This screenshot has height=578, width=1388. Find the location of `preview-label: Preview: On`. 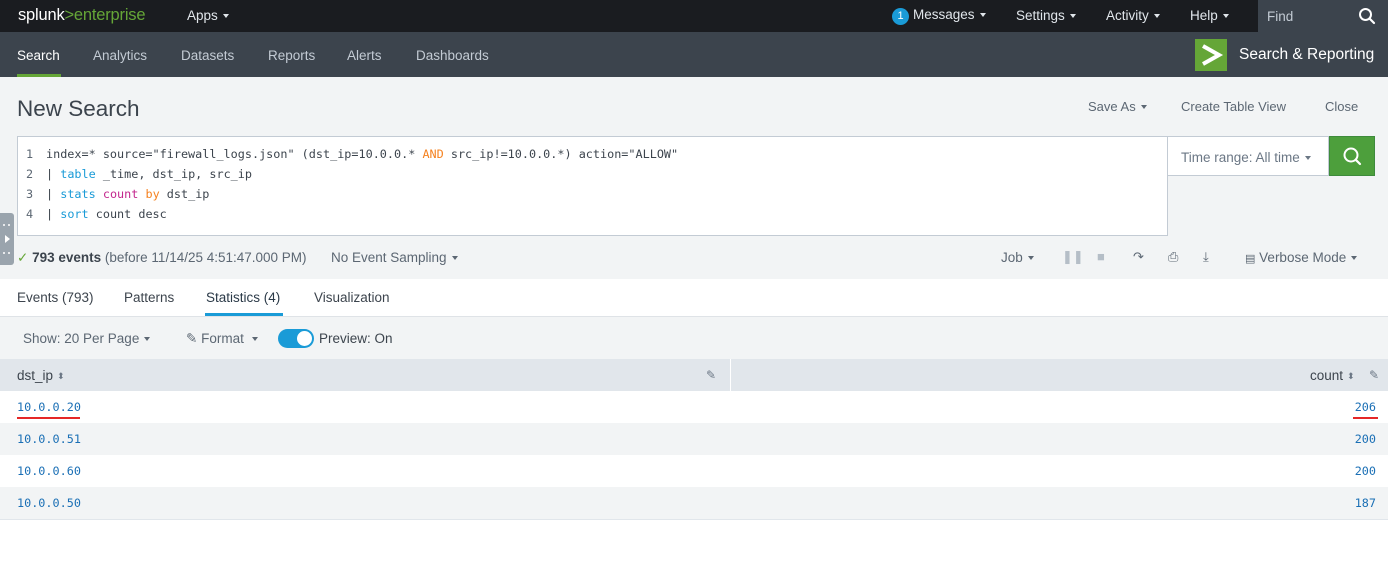

preview-label: Preview: On is located at coordinates (356, 338).